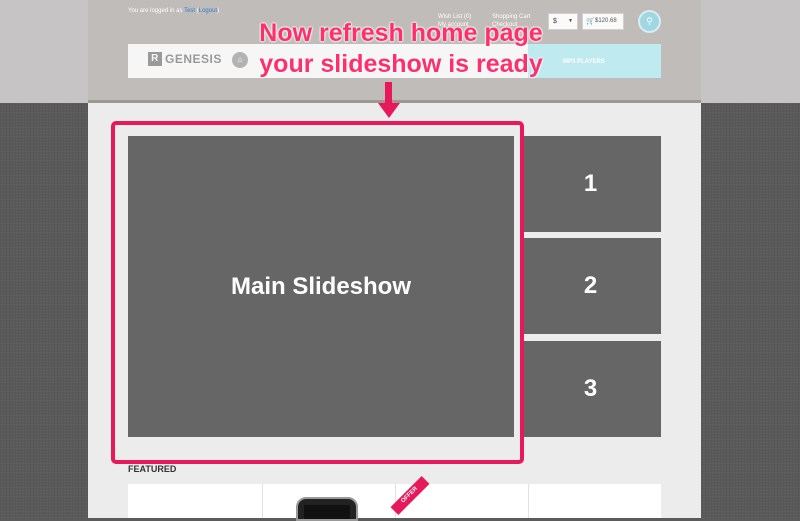  I want to click on phone-screen, so click(327, 512).